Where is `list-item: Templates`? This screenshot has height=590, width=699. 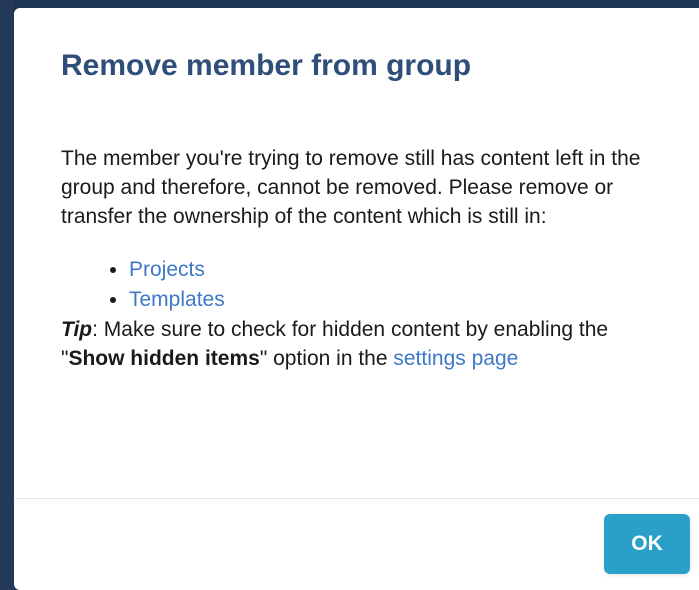 list-item: Templates is located at coordinates (400, 300).